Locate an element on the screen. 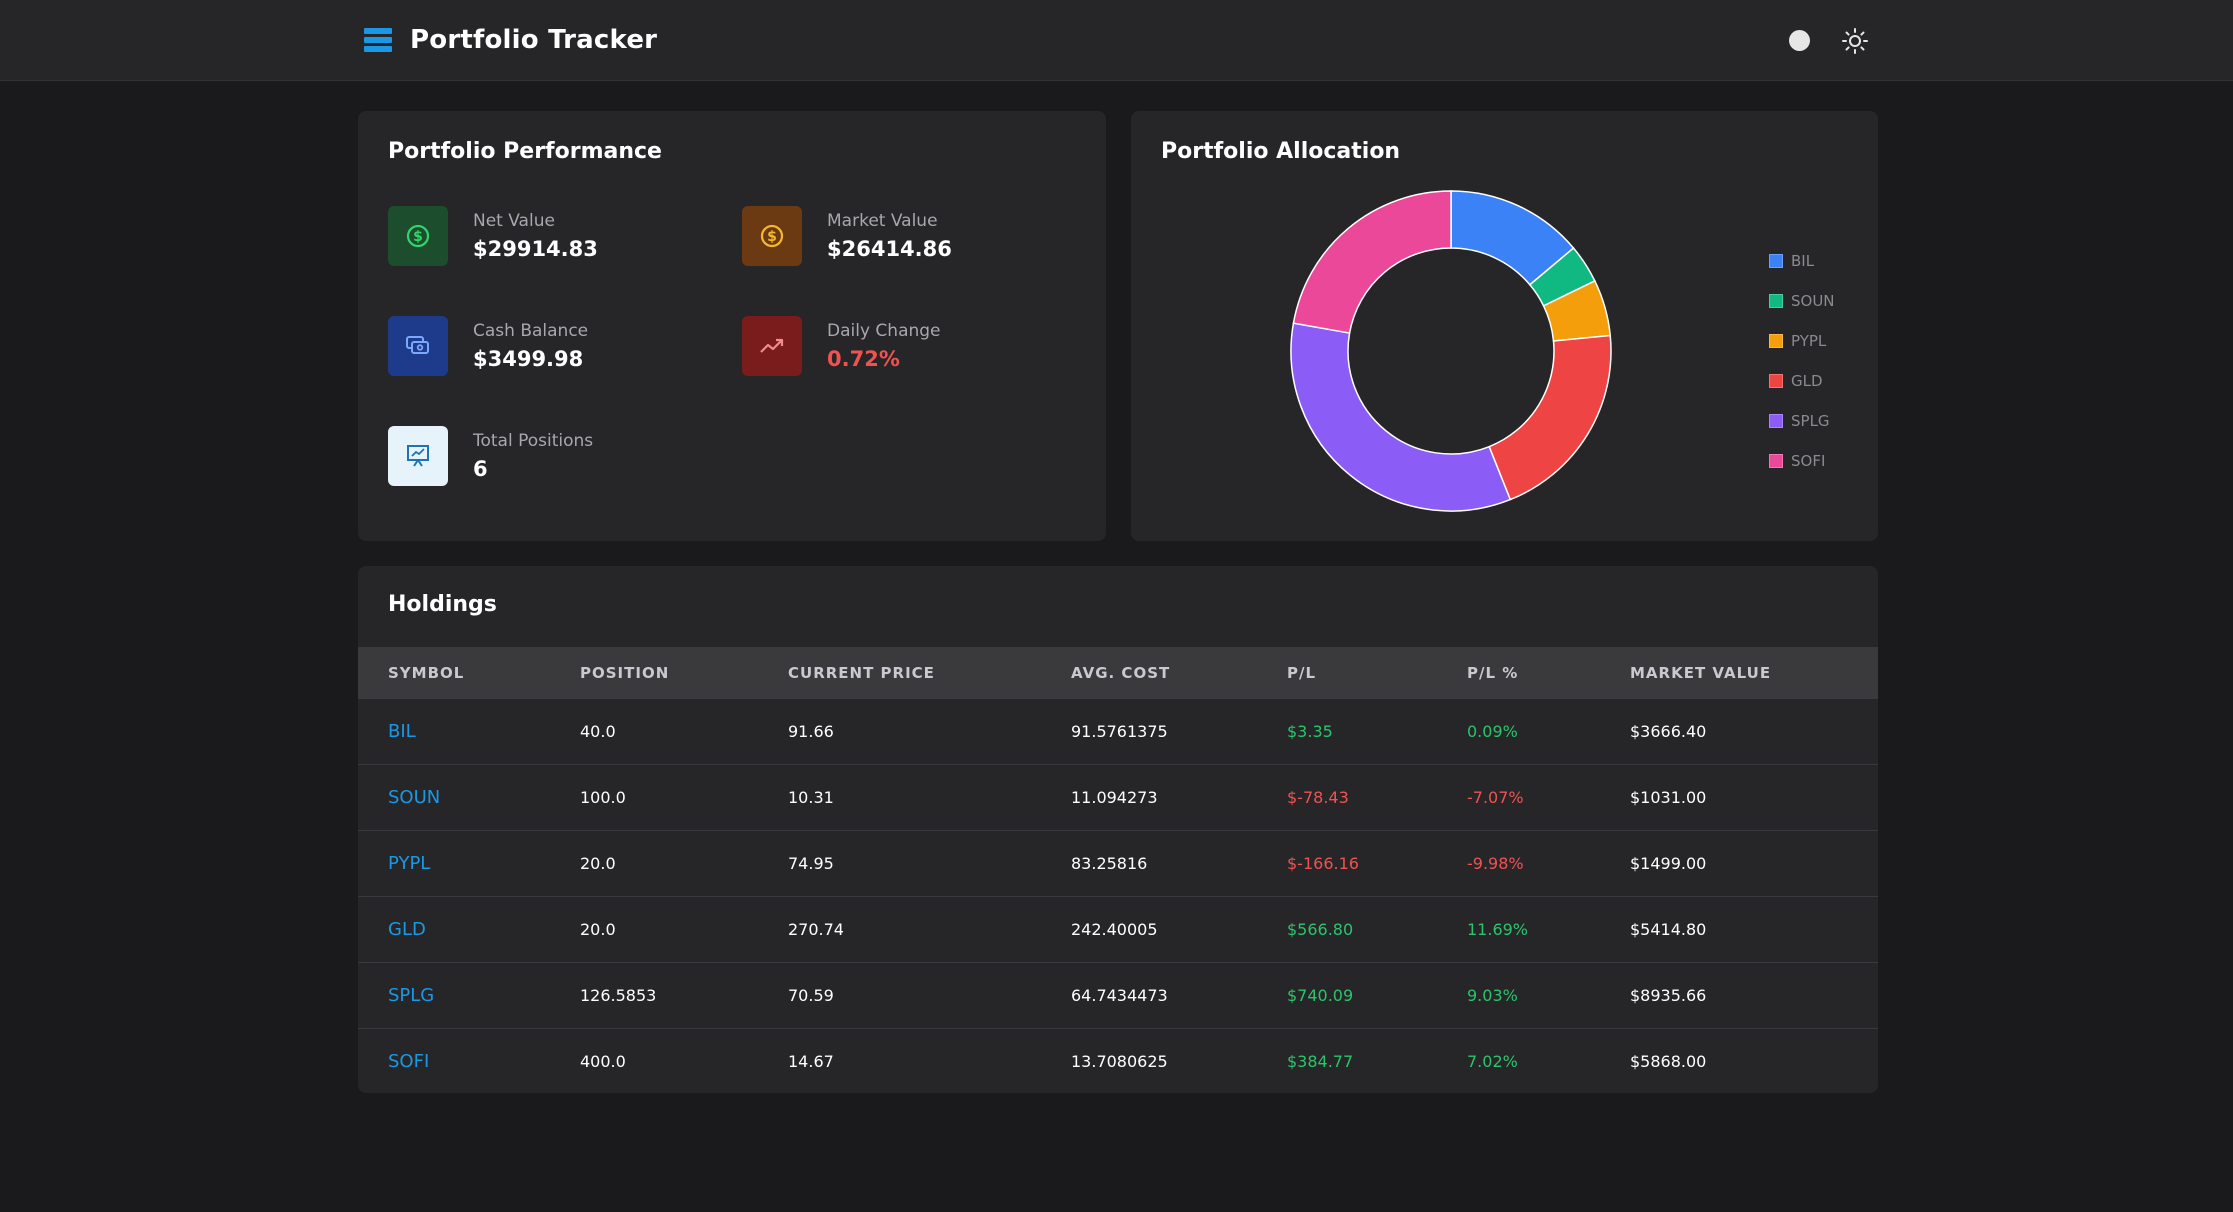 This screenshot has width=2233, height=1212. allocation-donut-chart is located at coordinates (1451, 351).